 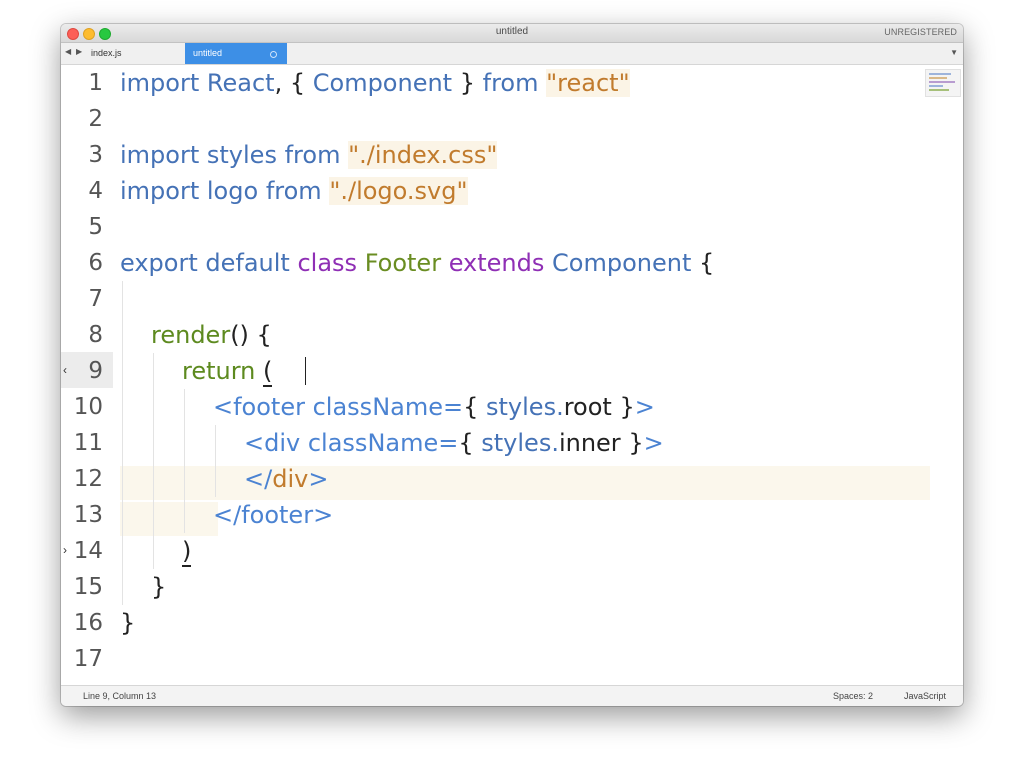 What do you see at coordinates (454, 443) in the screenshot?
I see `code-line-11: <div className={ styles.inner }>` at bounding box center [454, 443].